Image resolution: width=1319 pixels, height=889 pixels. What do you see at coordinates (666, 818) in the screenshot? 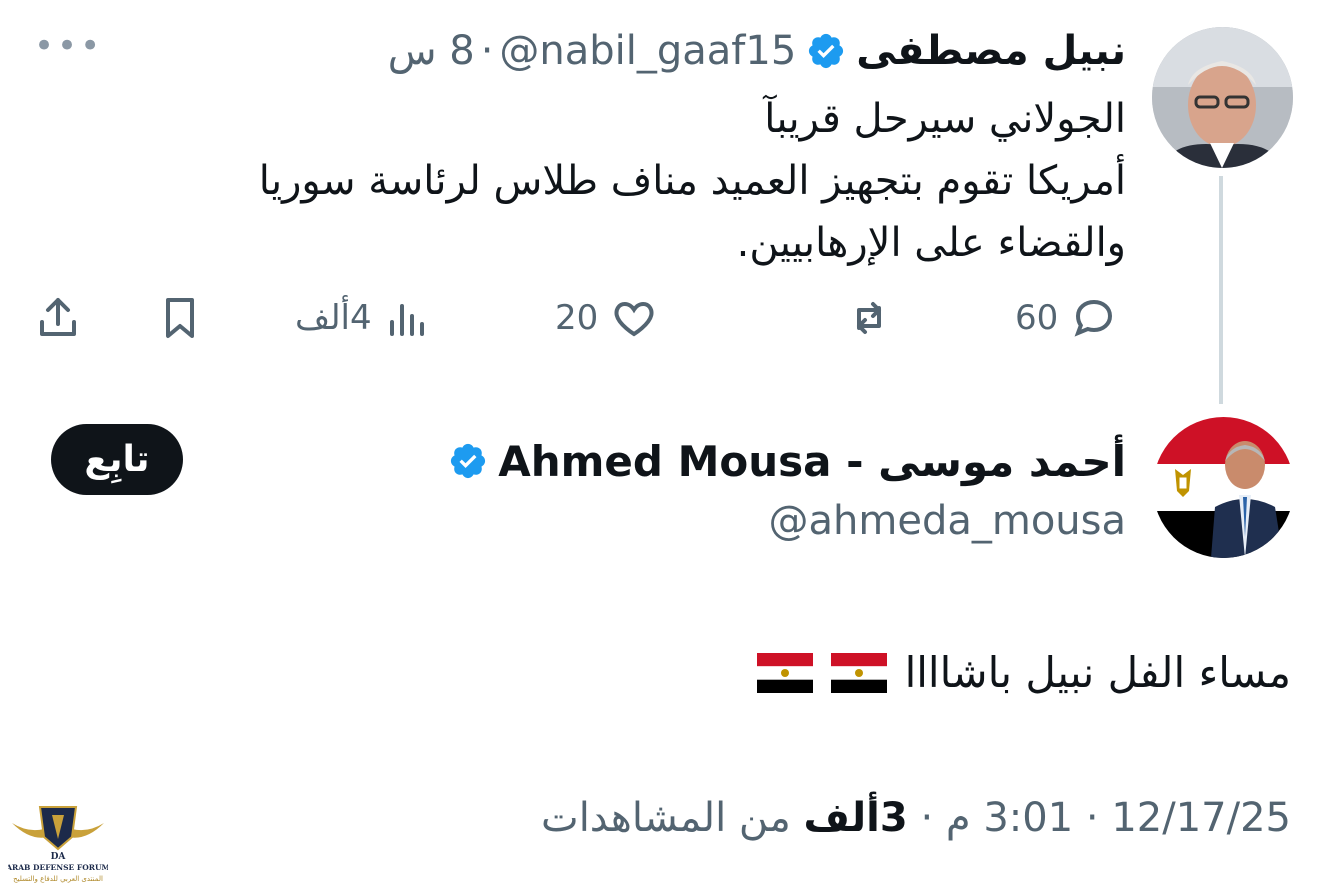
I see `views-label: من المشاهدات` at bounding box center [666, 818].